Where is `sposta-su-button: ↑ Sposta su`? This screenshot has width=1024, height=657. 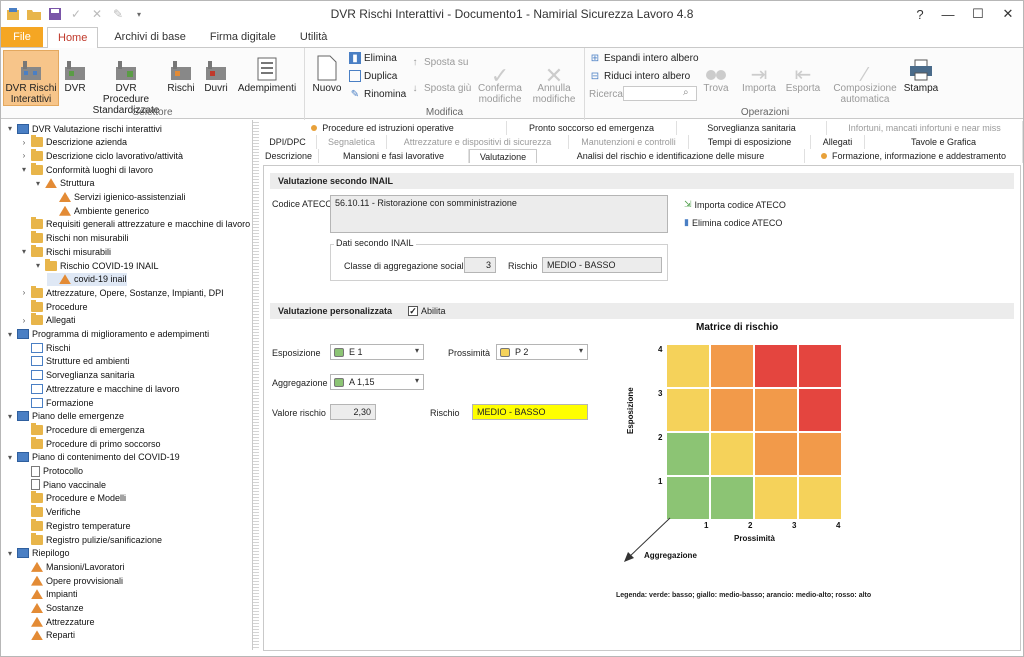
sposta-su-button: ↑ Sposta su is located at coordinates (439, 62).